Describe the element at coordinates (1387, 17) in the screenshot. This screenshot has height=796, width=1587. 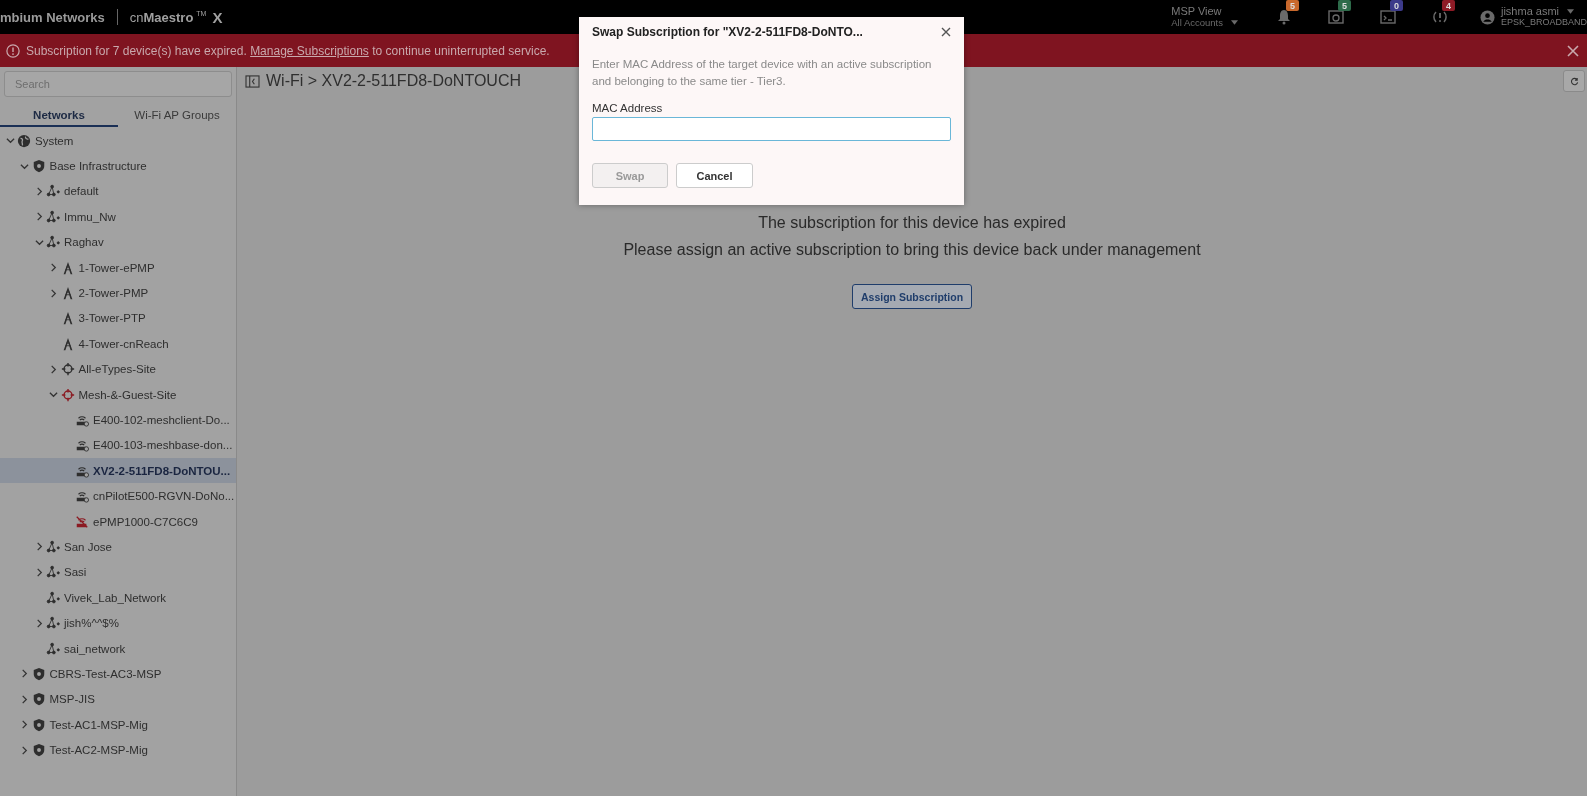
I see `notification-button: 0` at that location.